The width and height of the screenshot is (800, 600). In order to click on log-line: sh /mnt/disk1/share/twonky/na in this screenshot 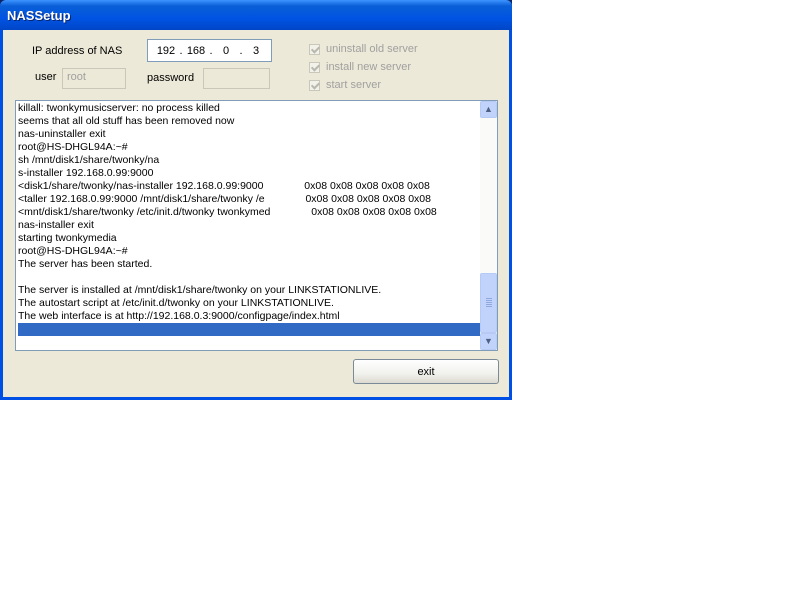, I will do `click(249, 160)`.